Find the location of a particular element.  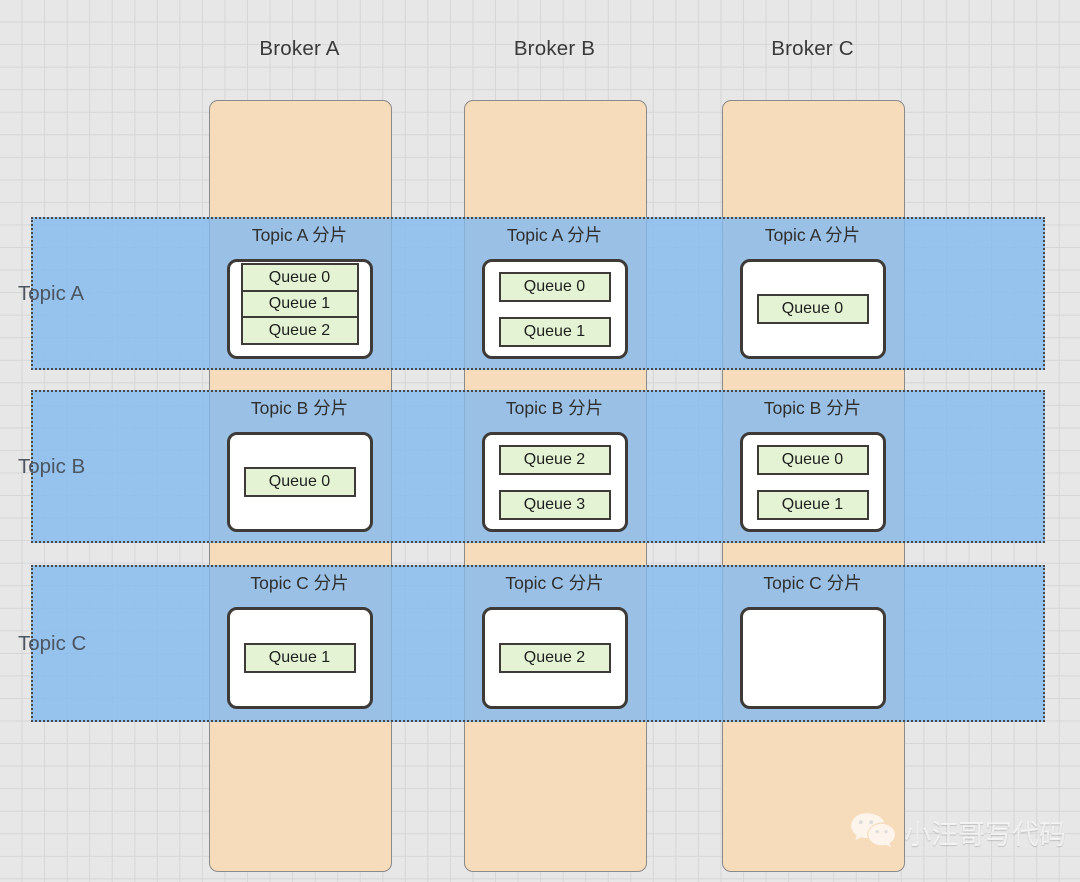

topic-label-b: Topic B is located at coordinates (52, 466).